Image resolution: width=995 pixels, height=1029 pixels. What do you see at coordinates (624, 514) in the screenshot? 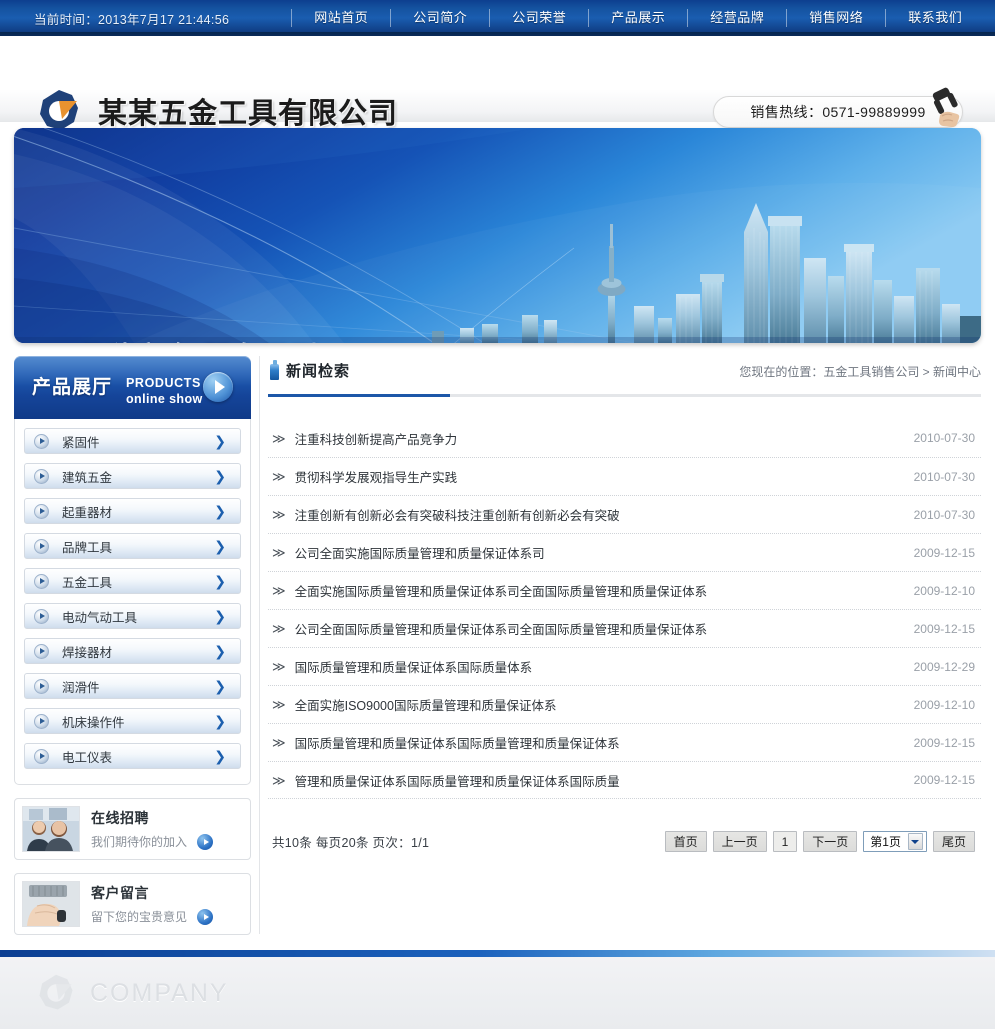
I see `news-list-item: ≫ 注重创新有创新必会有突破科技注重创新有创新必会有突破 2010-07-30` at bounding box center [624, 514].